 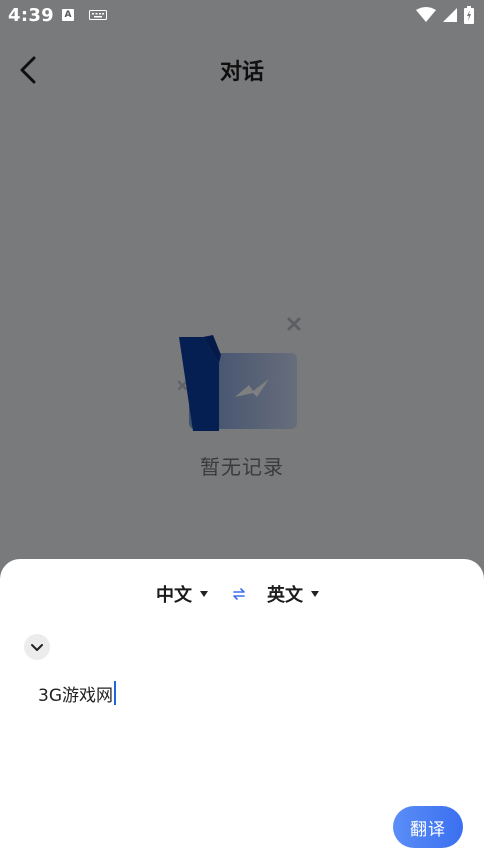 What do you see at coordinates (450, 15) in the screenshot?
I see `signal-icon` at bounding box center [450, 15].